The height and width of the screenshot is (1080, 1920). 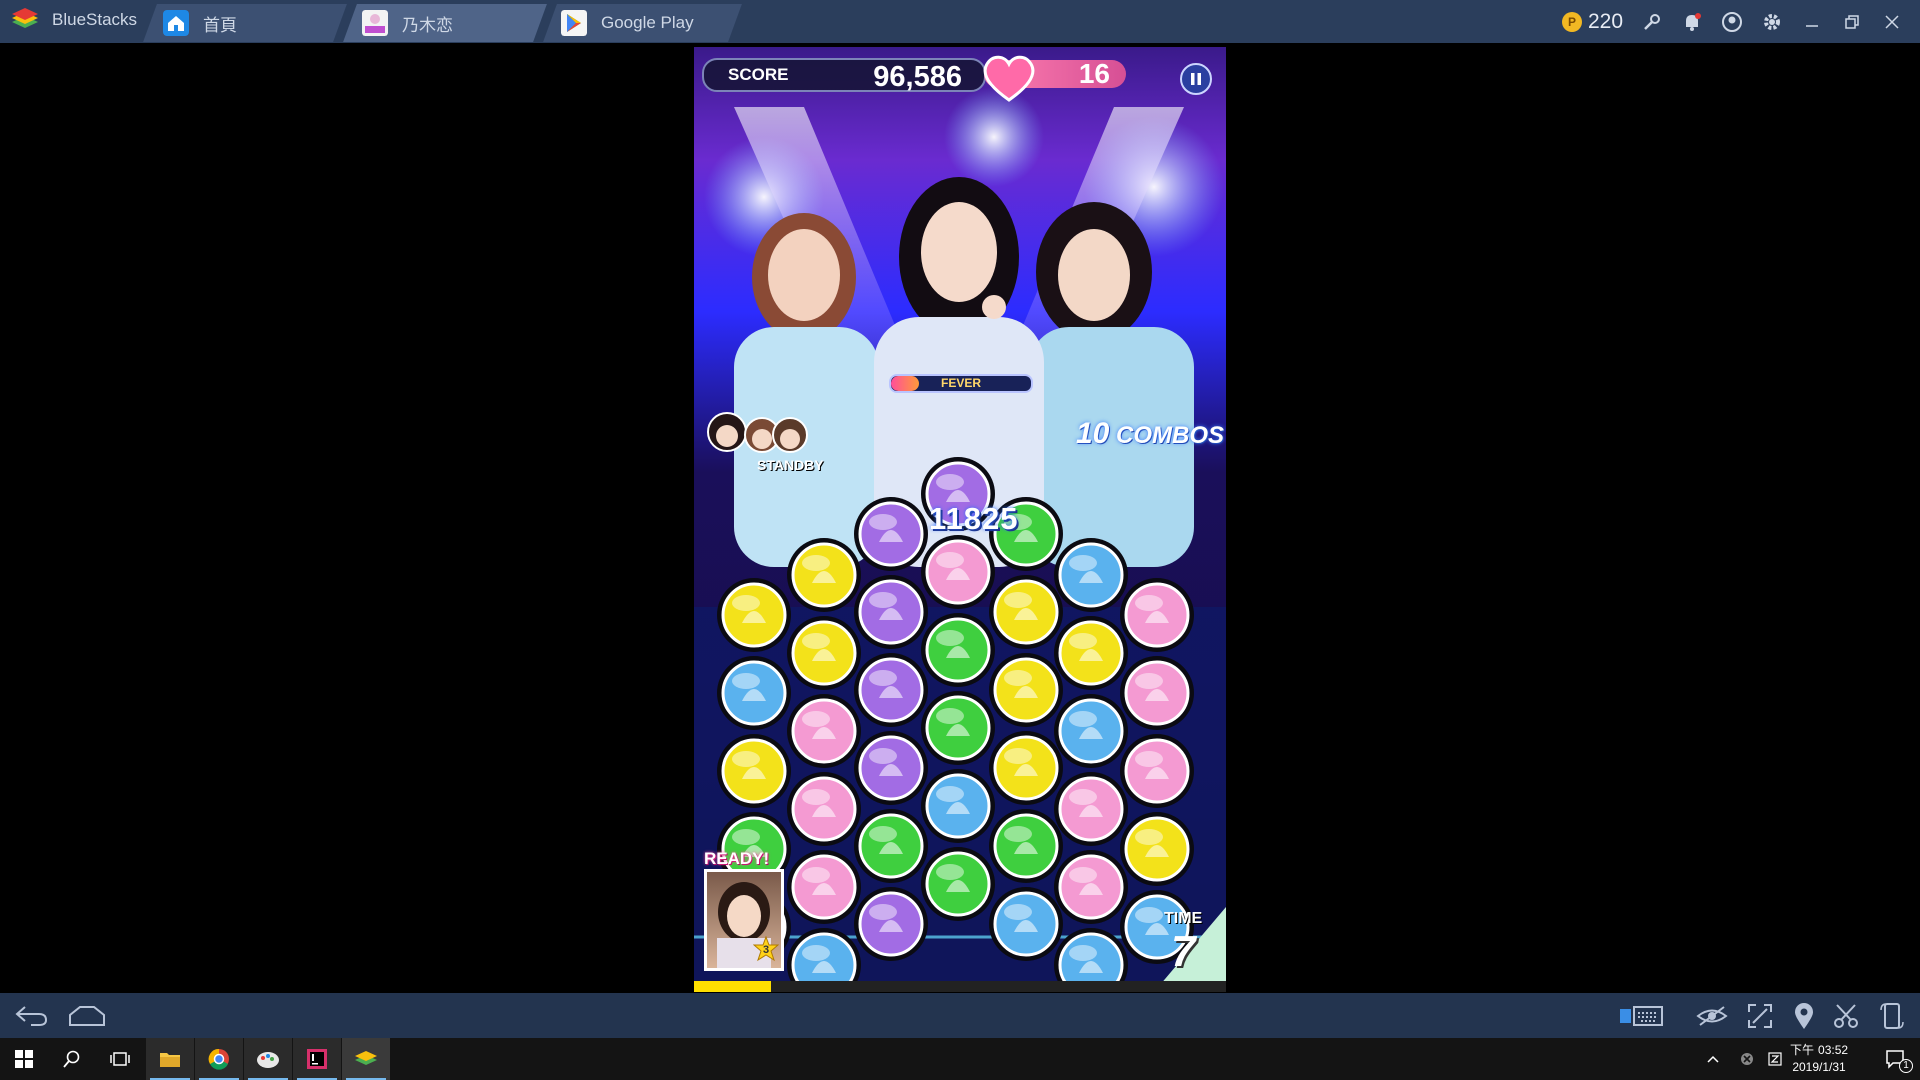 I want to click on account-icon, so click(x=1732, y=21).